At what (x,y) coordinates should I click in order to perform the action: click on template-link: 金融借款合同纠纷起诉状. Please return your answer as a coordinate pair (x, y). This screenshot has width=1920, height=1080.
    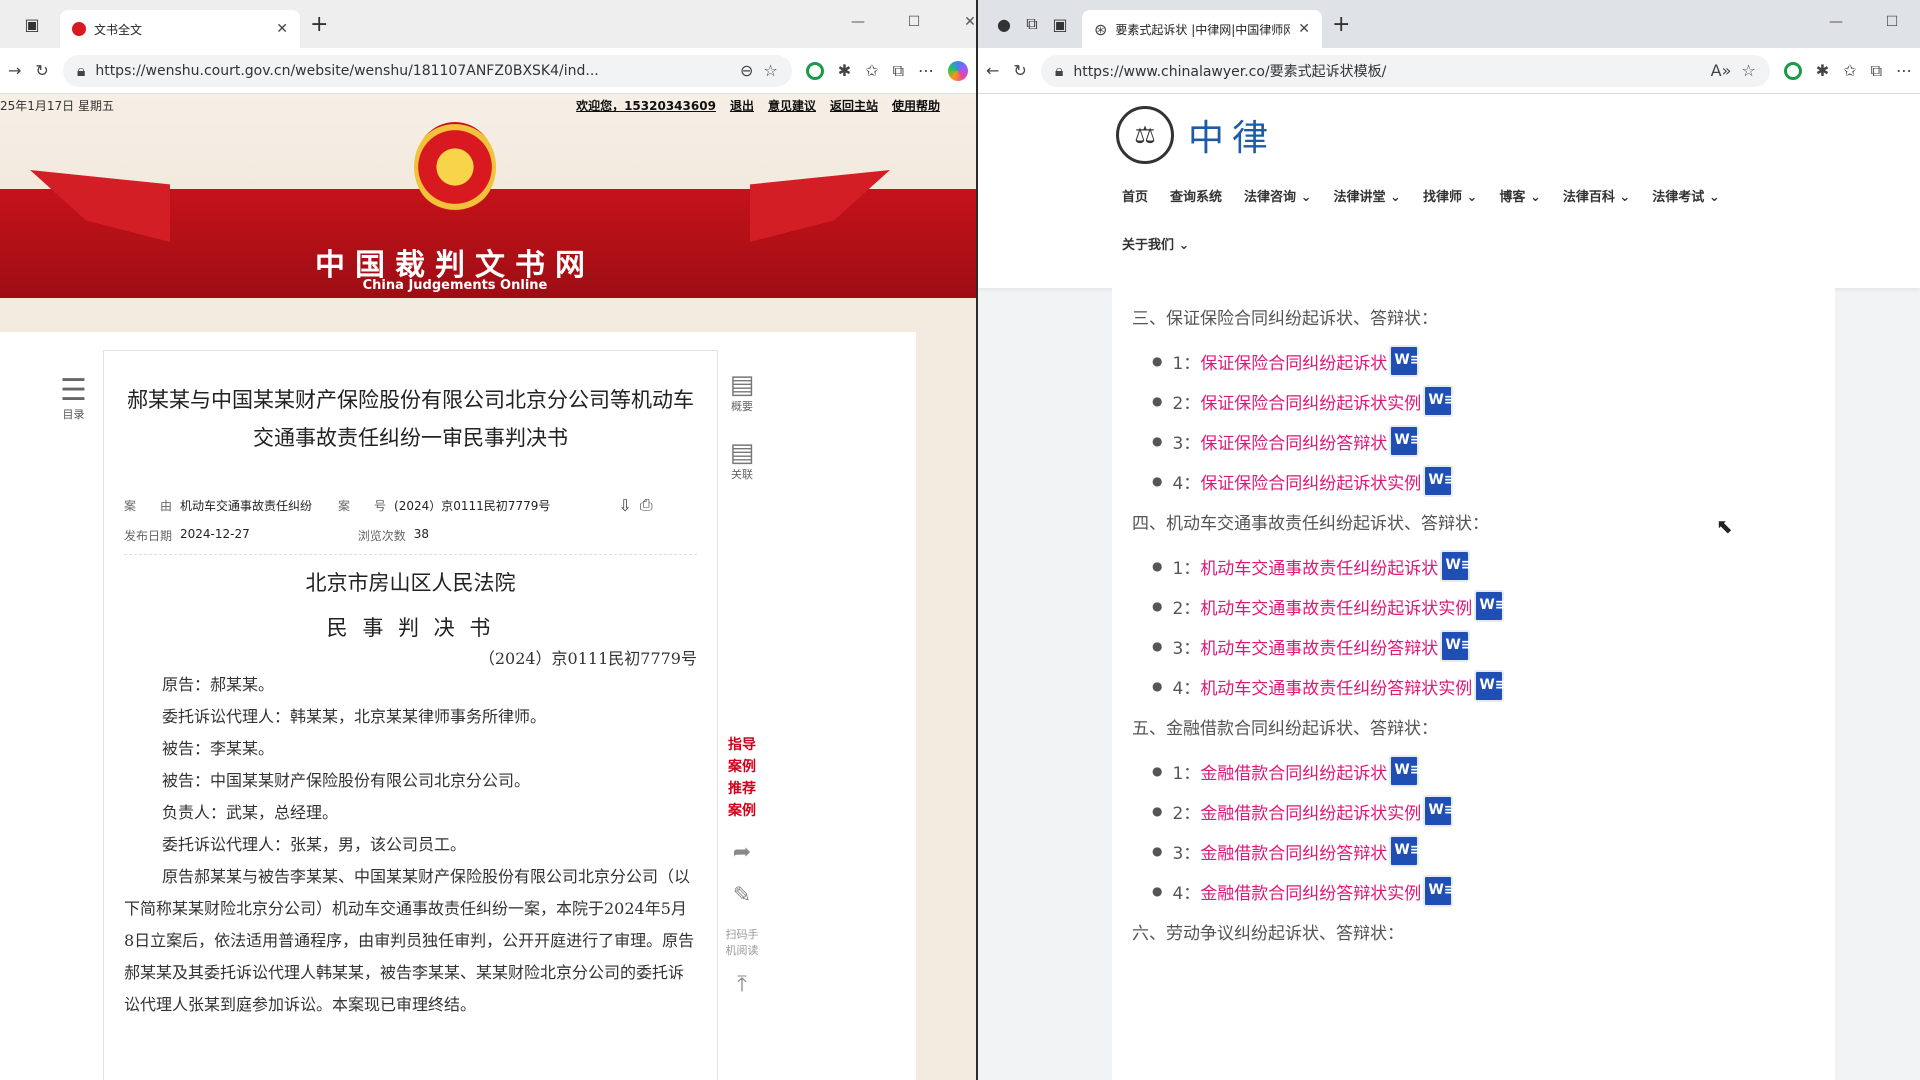
    Looking at the image, I should click on (1293, 771).